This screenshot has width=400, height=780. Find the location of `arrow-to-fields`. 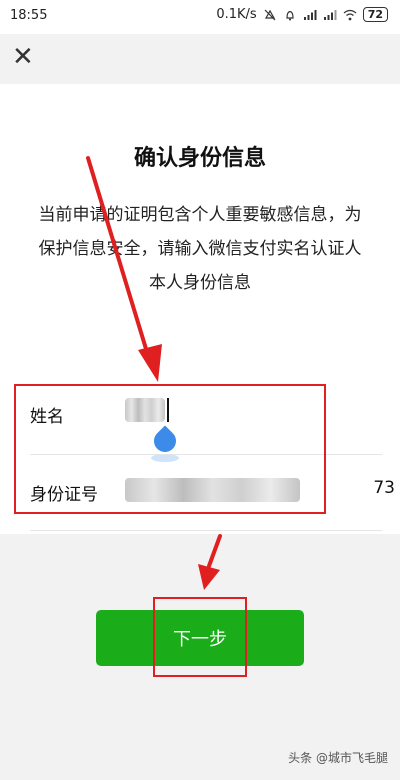

arrow-to-fields is located at coordinates (124, 269).